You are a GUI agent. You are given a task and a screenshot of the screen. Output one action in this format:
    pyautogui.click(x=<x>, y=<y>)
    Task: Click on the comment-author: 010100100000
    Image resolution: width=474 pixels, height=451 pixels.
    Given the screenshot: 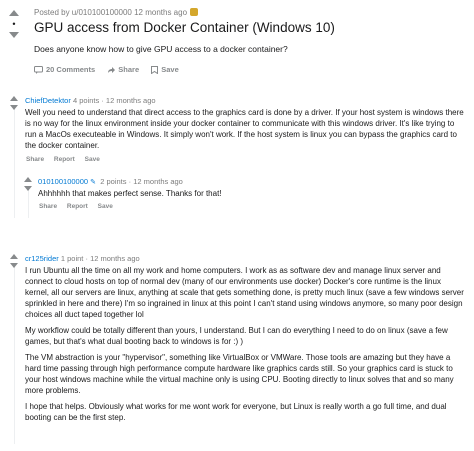 What is the action you would take?
    pyautogui.click(x=63, y=181)
    